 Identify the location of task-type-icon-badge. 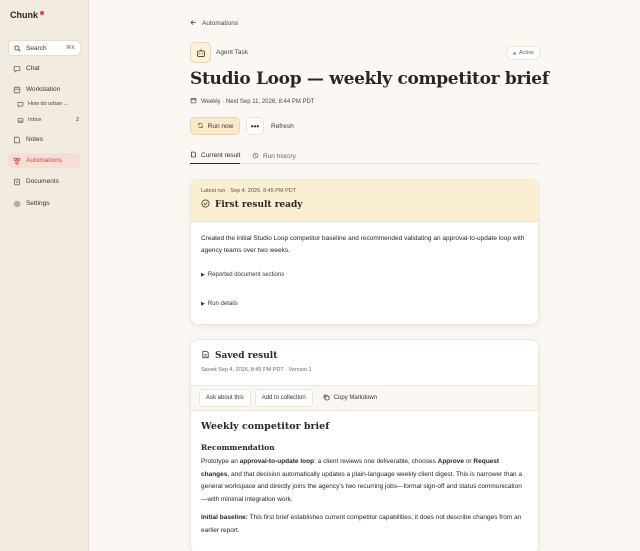
(200, 52).